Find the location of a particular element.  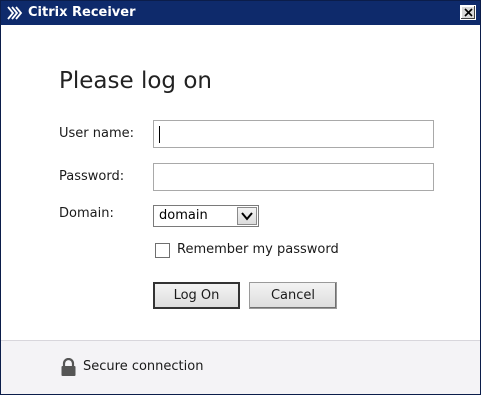

title-bar: Citrix Receiver is located at coordinates (240, 13).